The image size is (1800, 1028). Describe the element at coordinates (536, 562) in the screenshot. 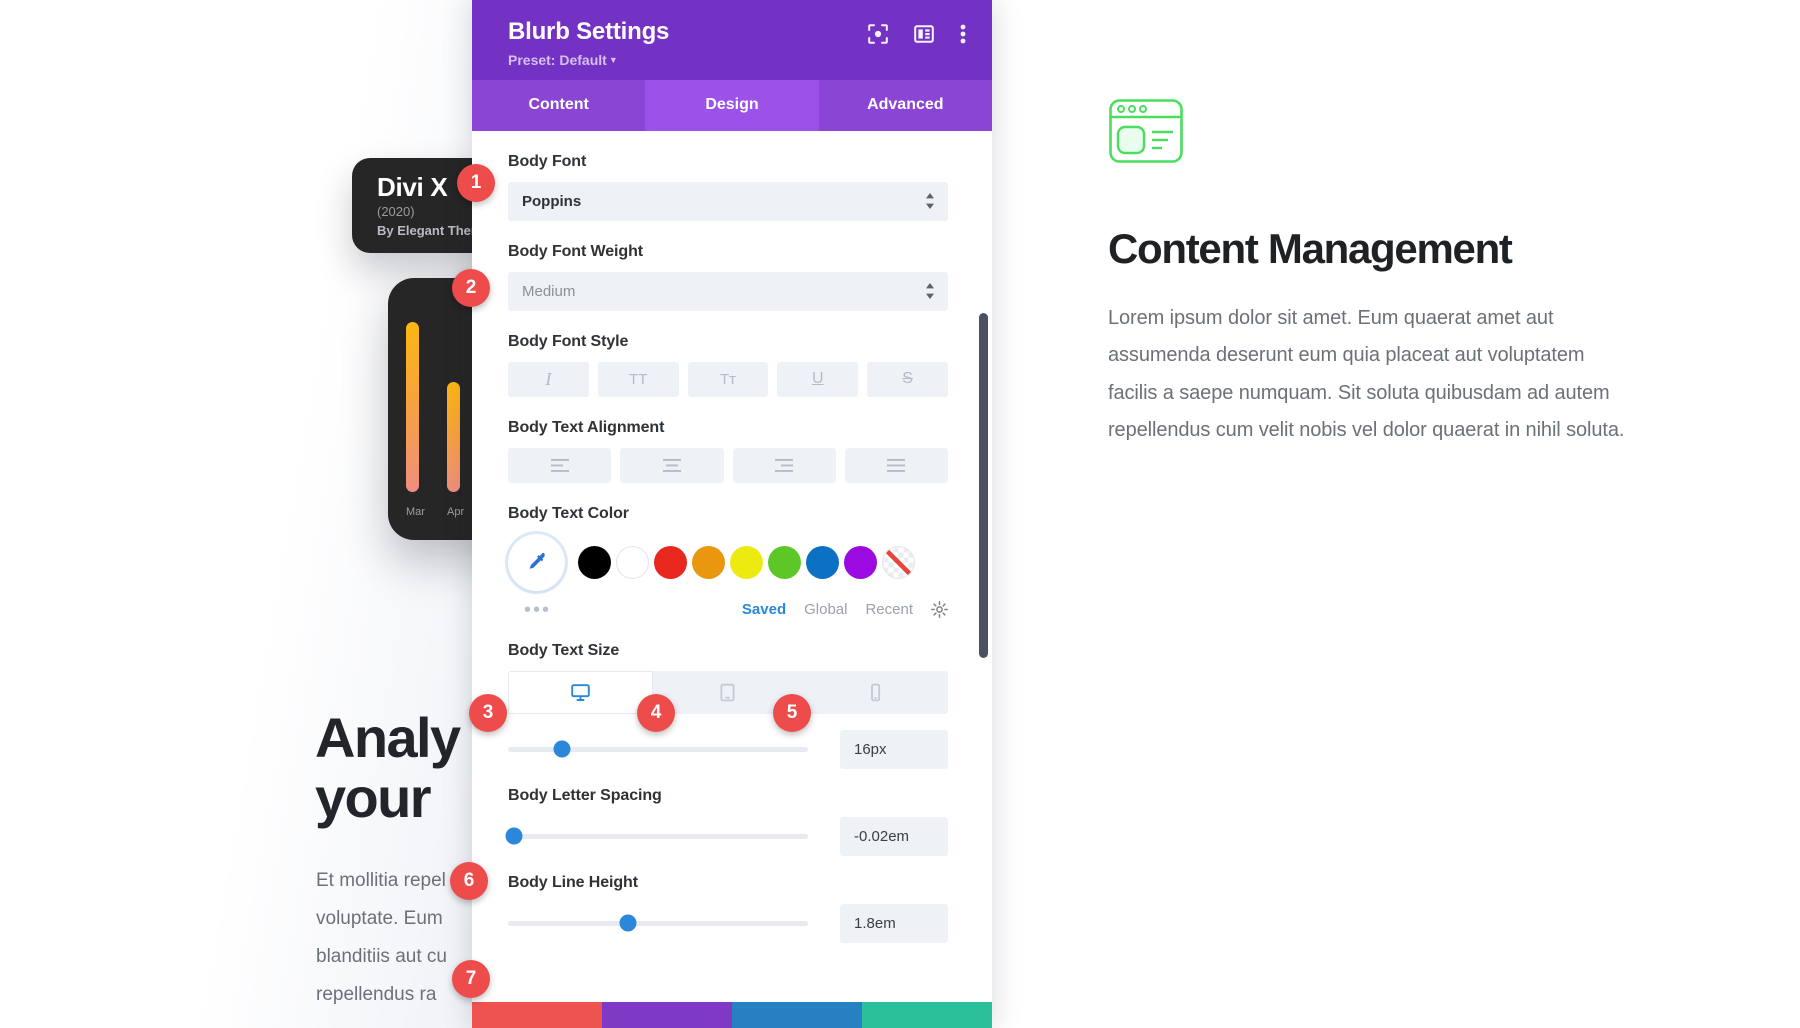

I see `eyedropper-icon` at that location.